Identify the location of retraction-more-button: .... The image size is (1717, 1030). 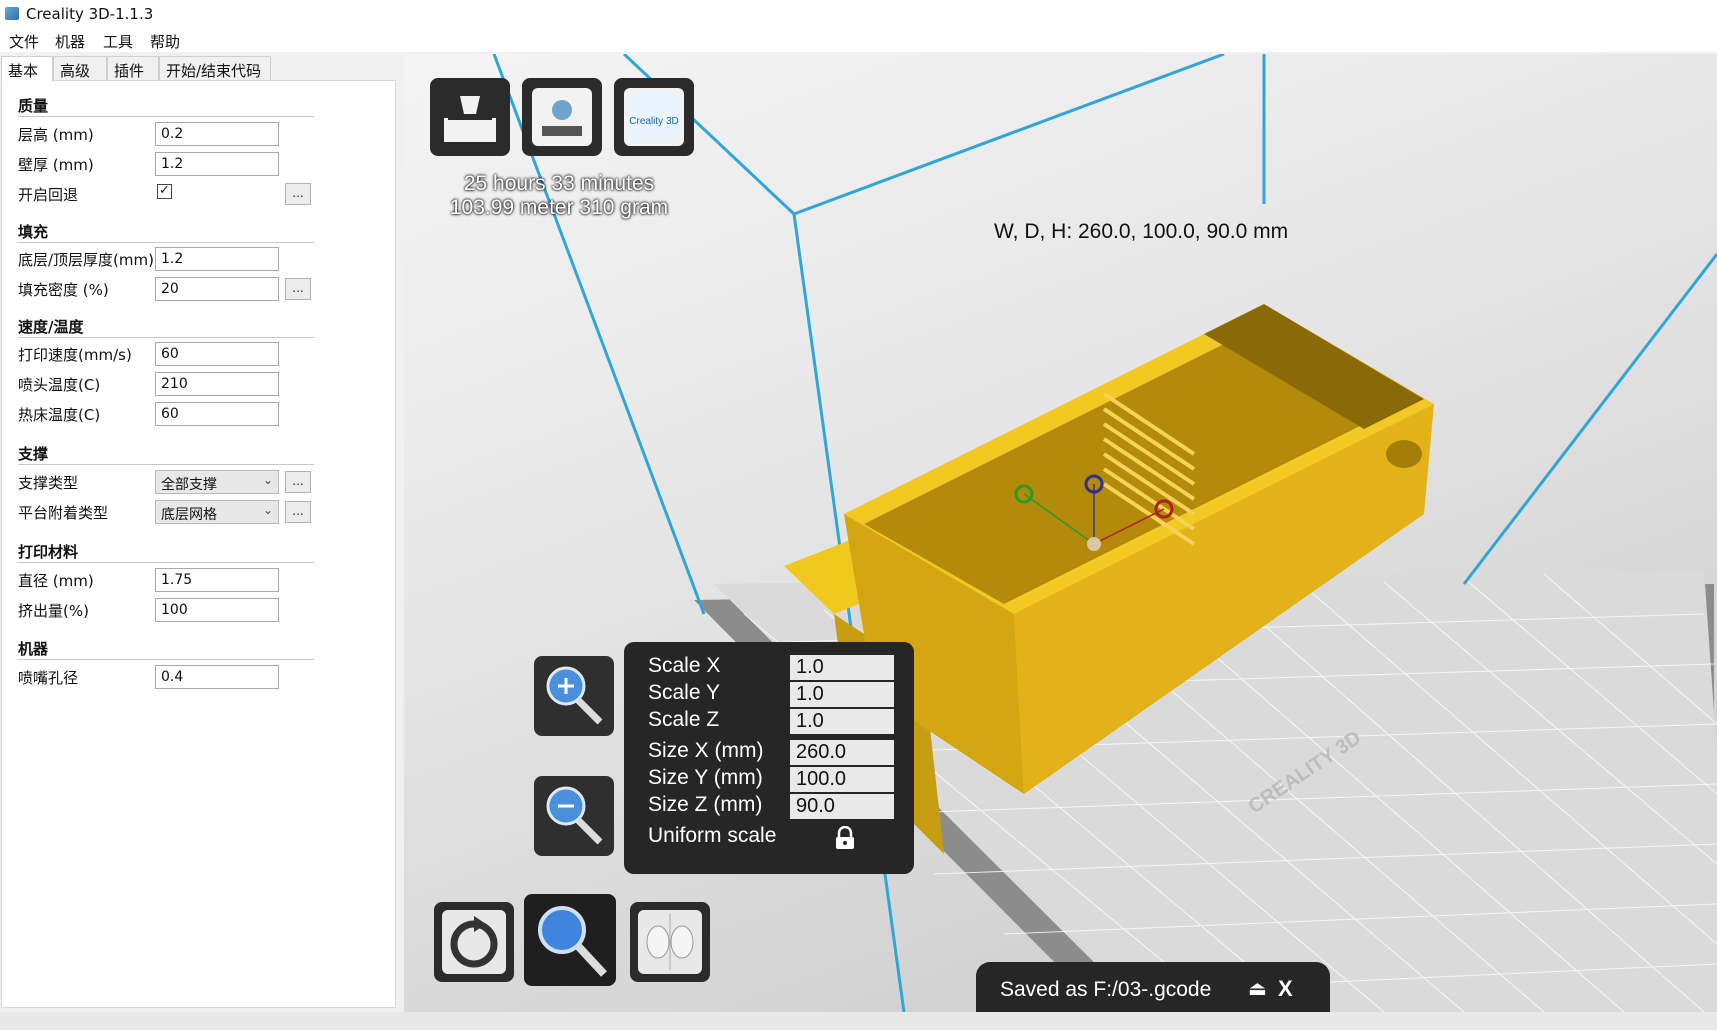
(298, 194).